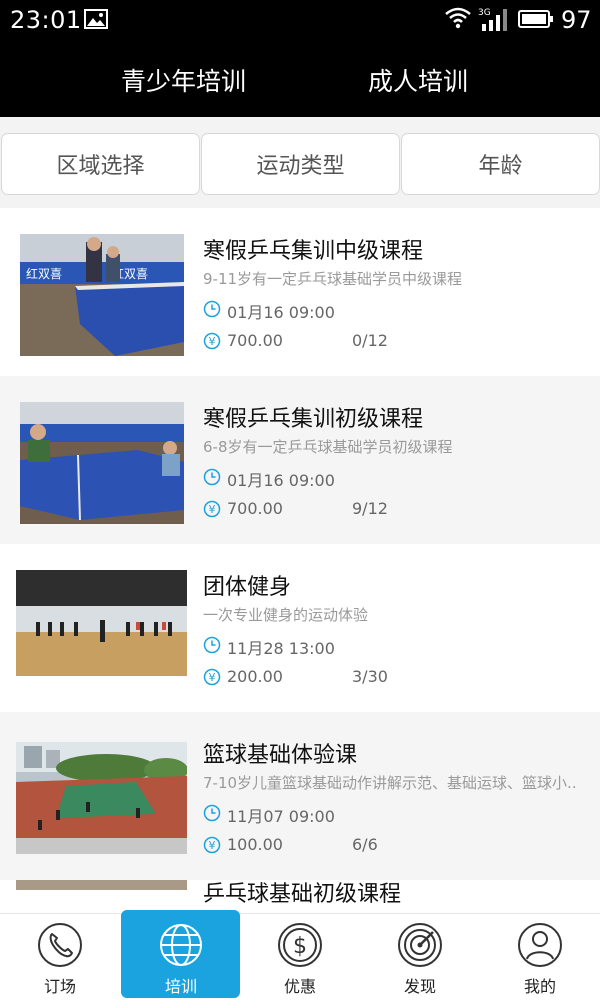  I want to click on course-enrollment: 9/12, so click(370, 508).